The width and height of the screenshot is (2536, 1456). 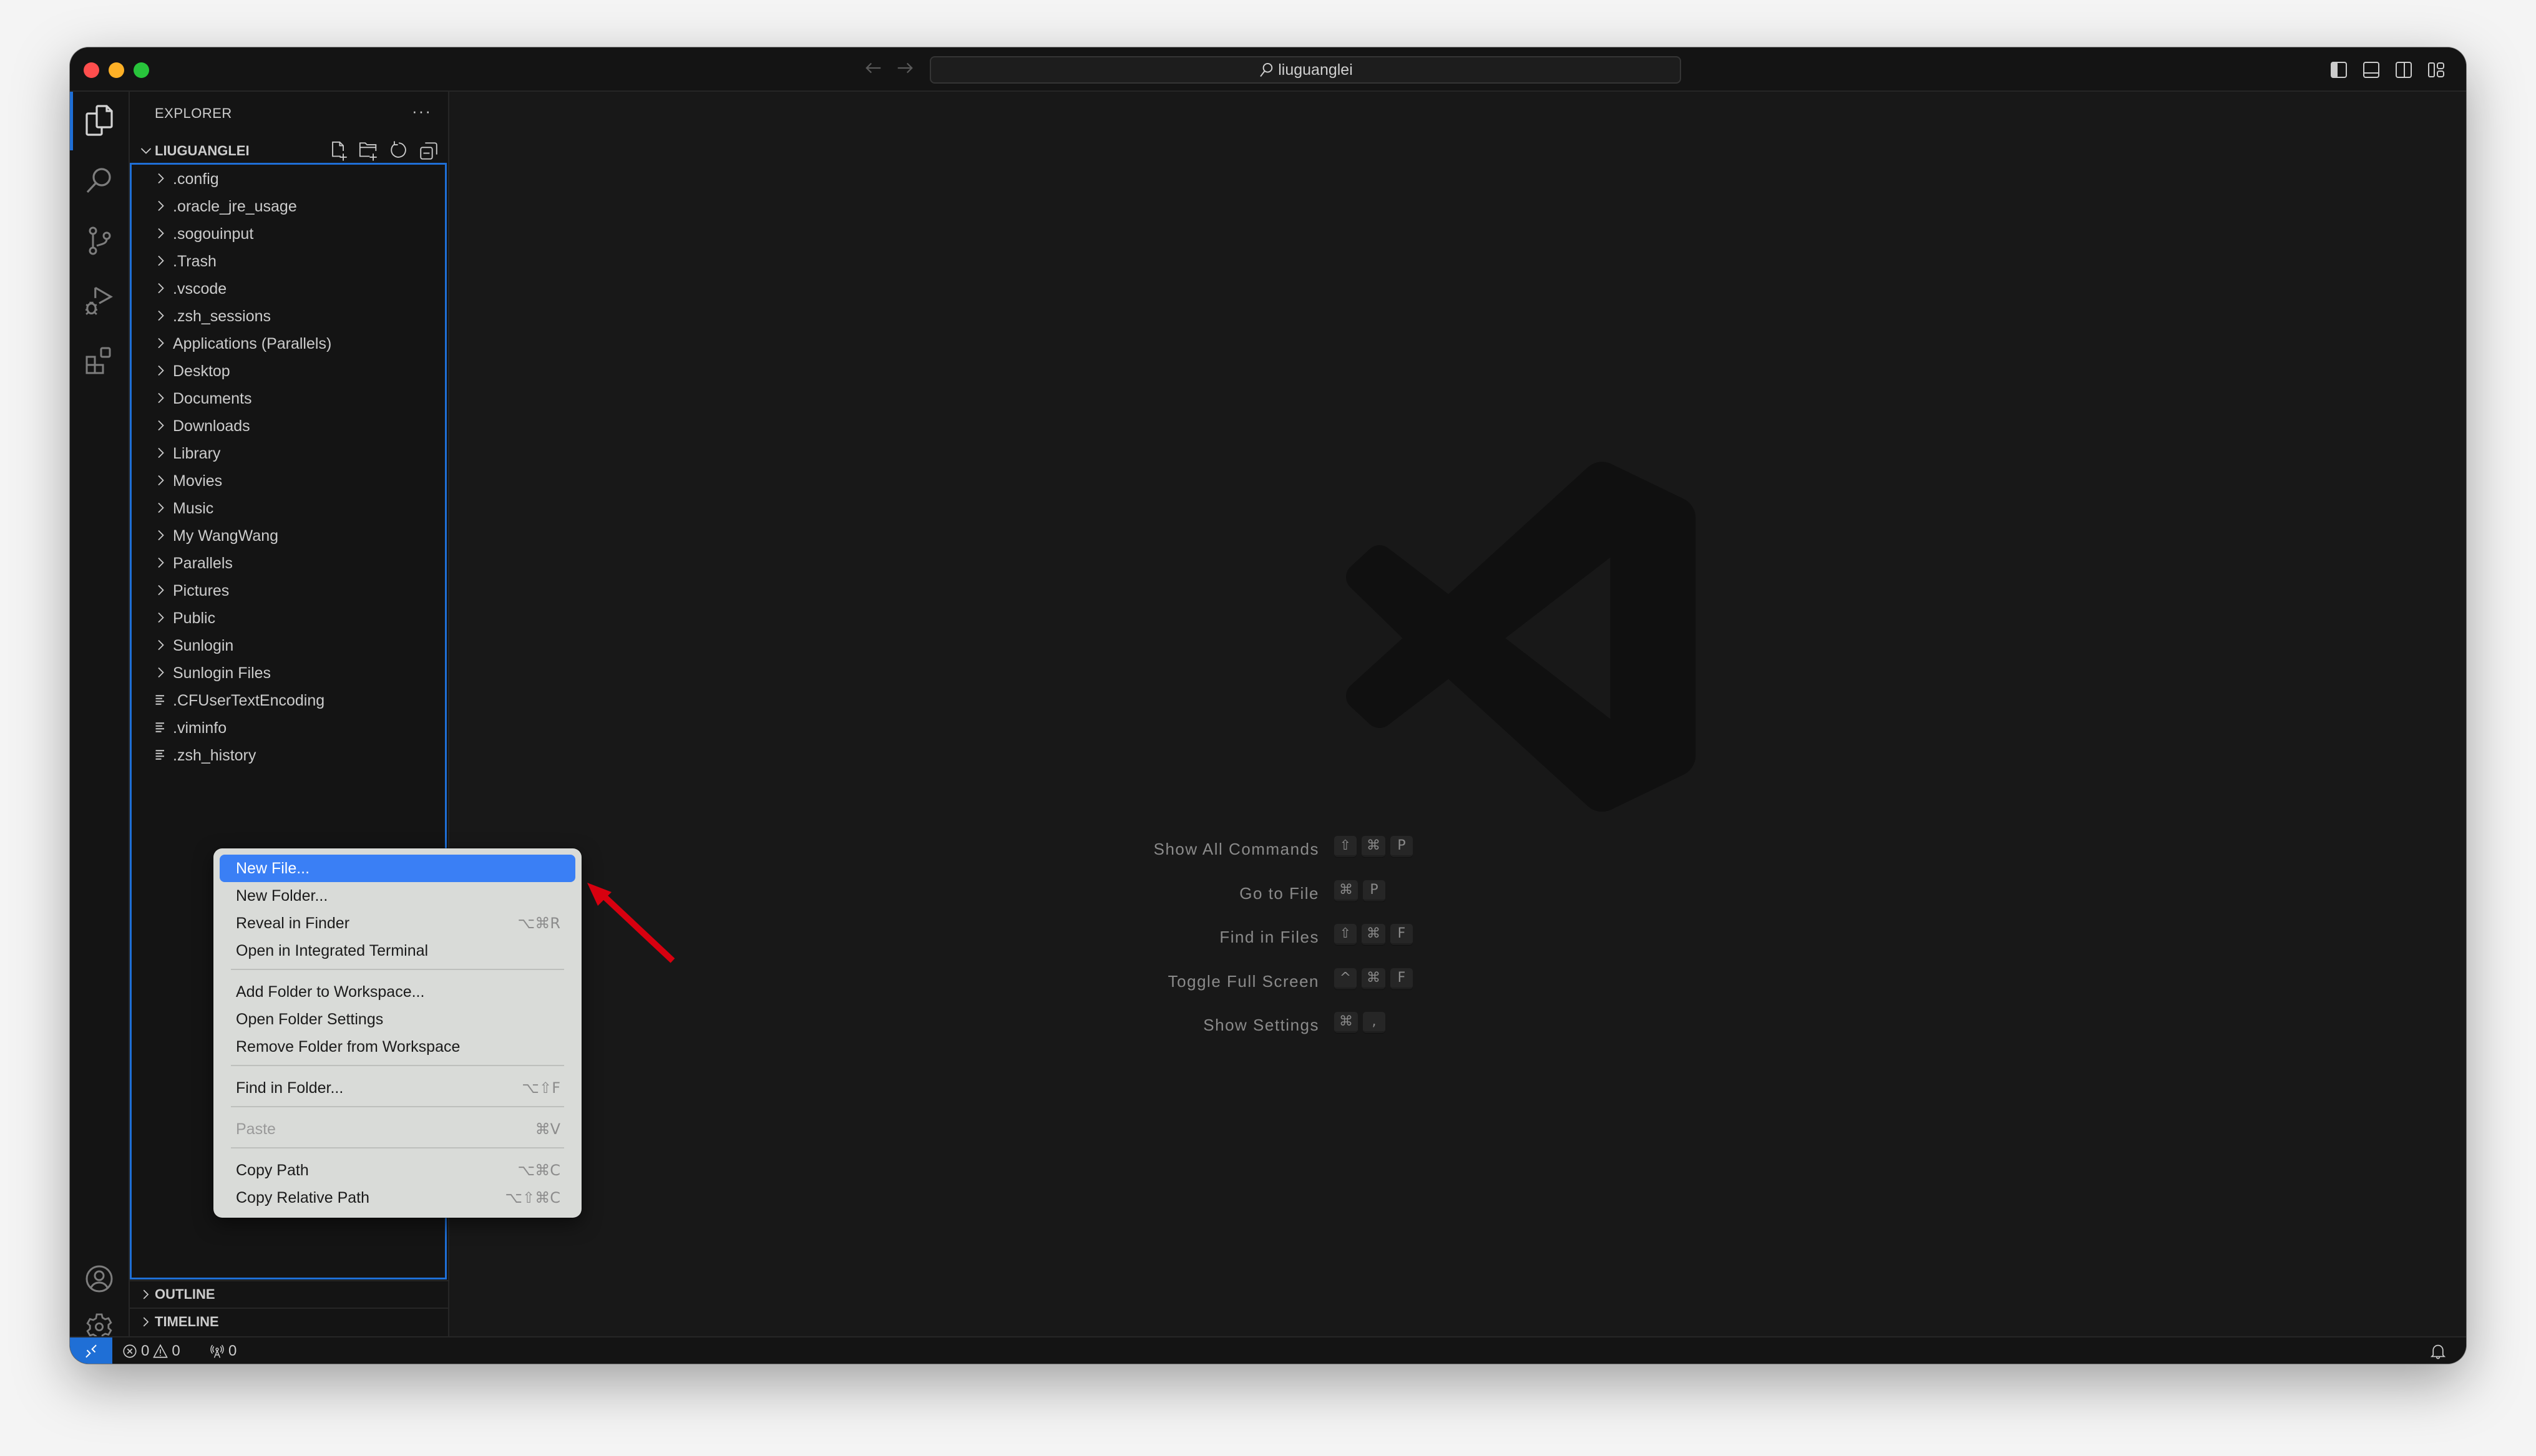 What do you see at coordinates (397, 1019) in the screenshot?
I see `menu-item-open-folder-settings: Open Folder Settings` at bounding box center [397, 1019].